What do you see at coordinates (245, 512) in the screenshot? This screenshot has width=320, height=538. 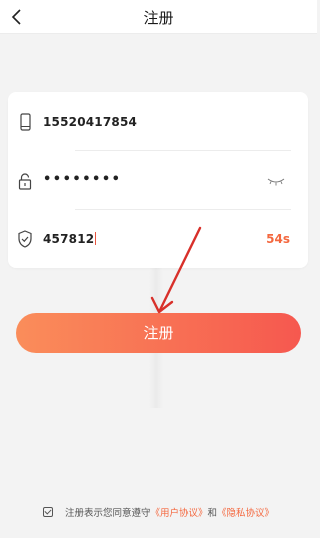 I see `privacy-policy-link: 《隐私协议》` at bounding box center [245, 512].